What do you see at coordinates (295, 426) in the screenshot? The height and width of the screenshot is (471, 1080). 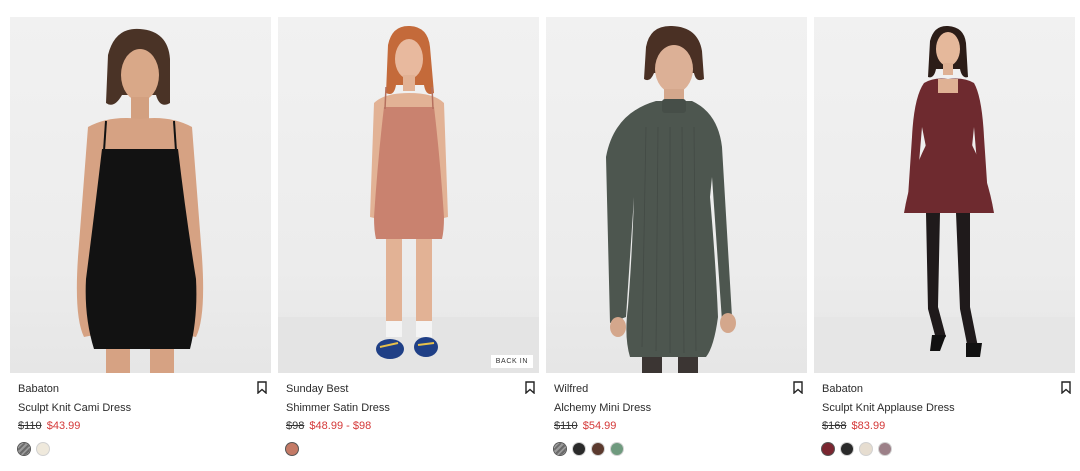 I see `original-price: $98` at bounding box center [295, 426].